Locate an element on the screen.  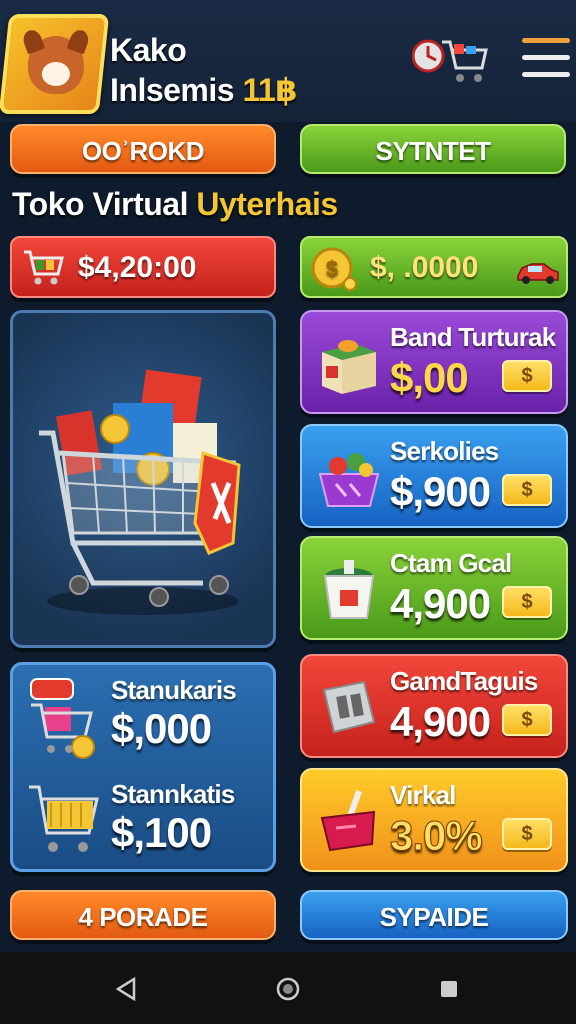
home-icon is located at coordinates (288, 989).